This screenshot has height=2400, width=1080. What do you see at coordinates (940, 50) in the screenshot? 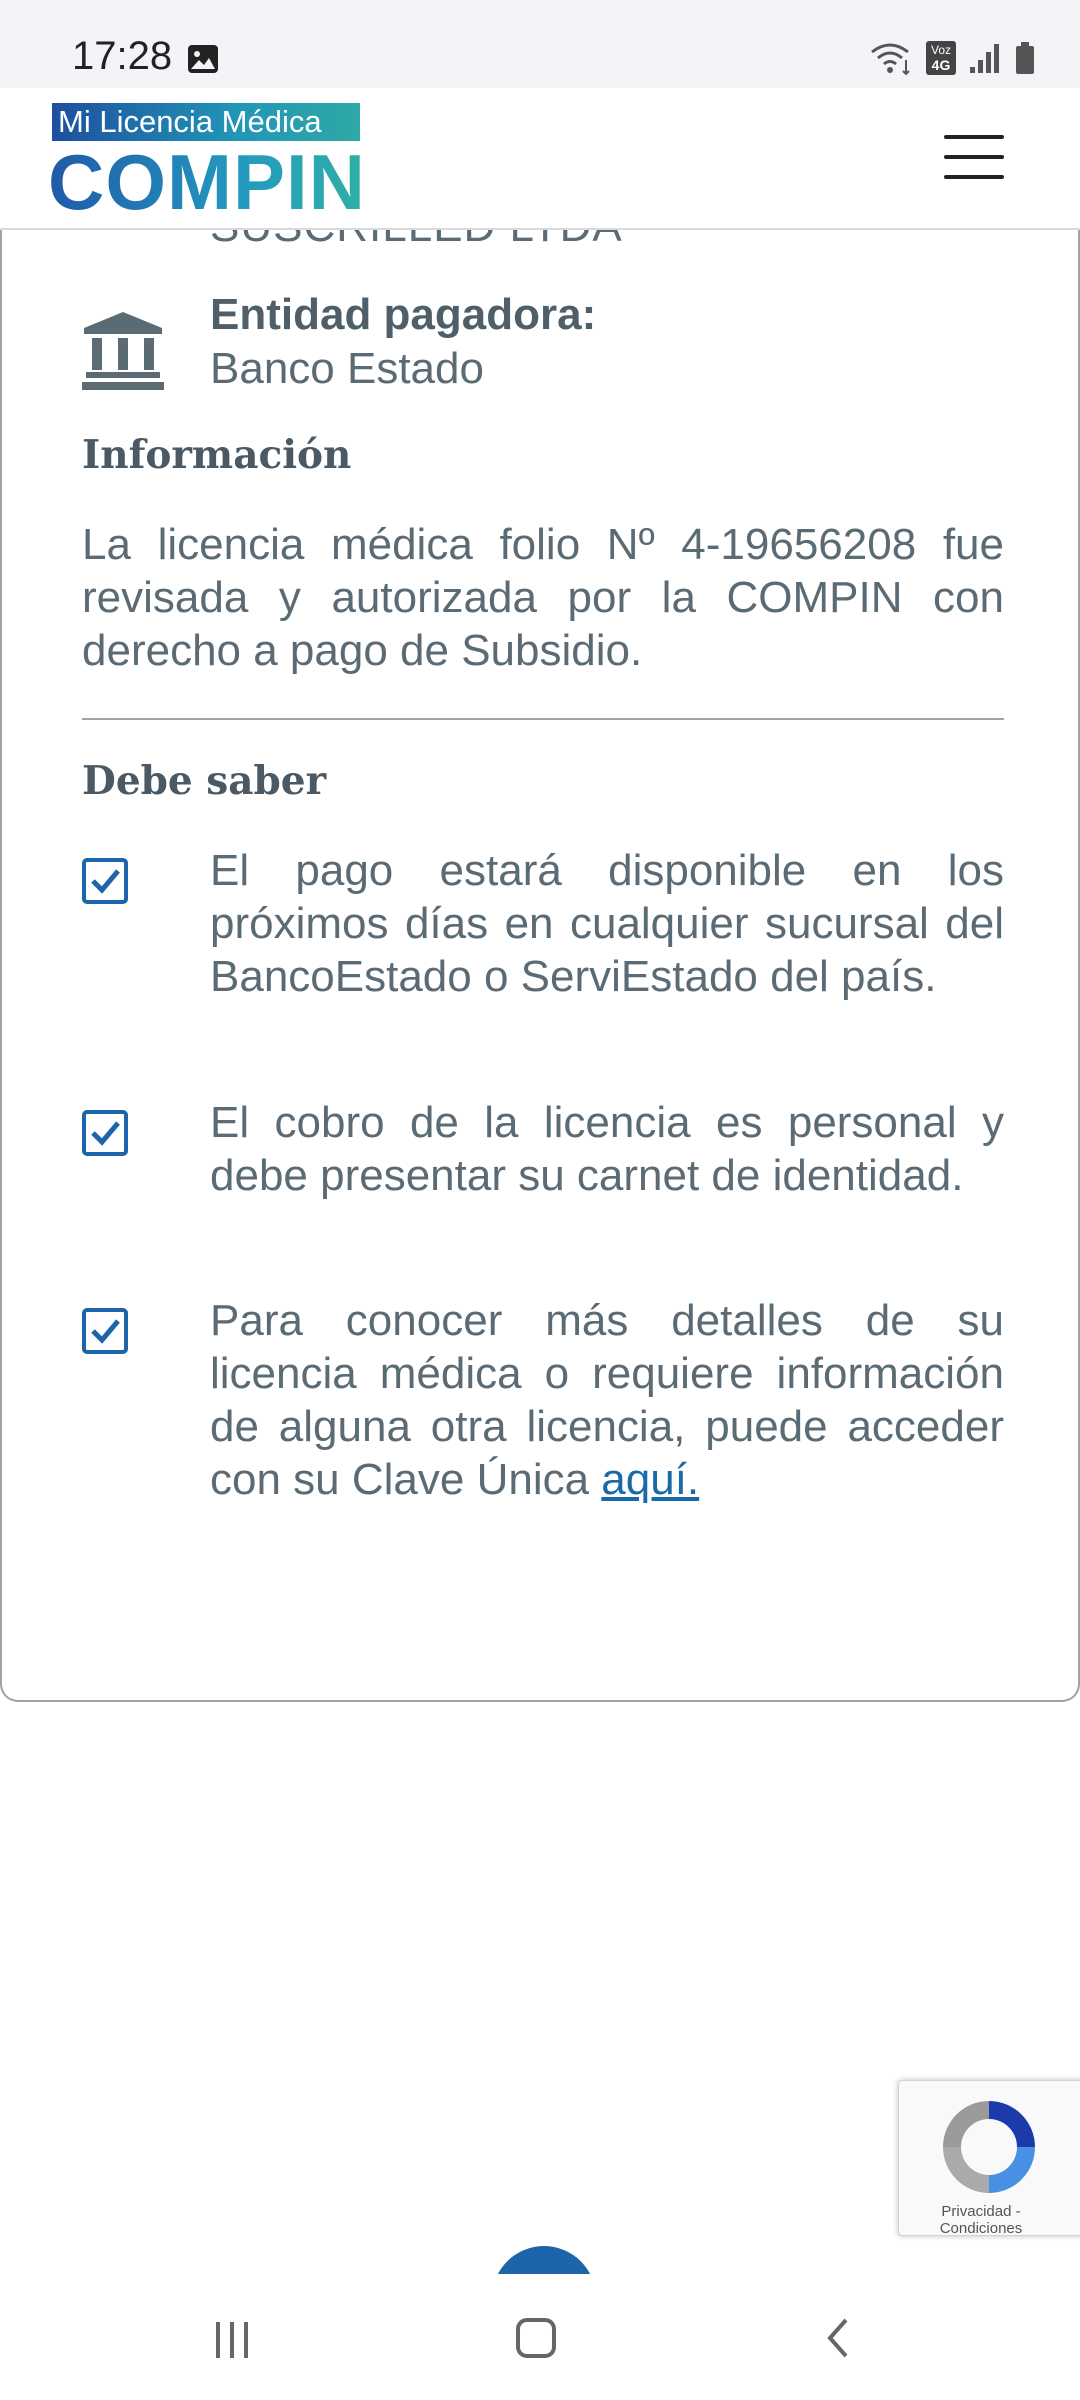
I see `volte-top-label: Voz` at bounding box center [940, 50].